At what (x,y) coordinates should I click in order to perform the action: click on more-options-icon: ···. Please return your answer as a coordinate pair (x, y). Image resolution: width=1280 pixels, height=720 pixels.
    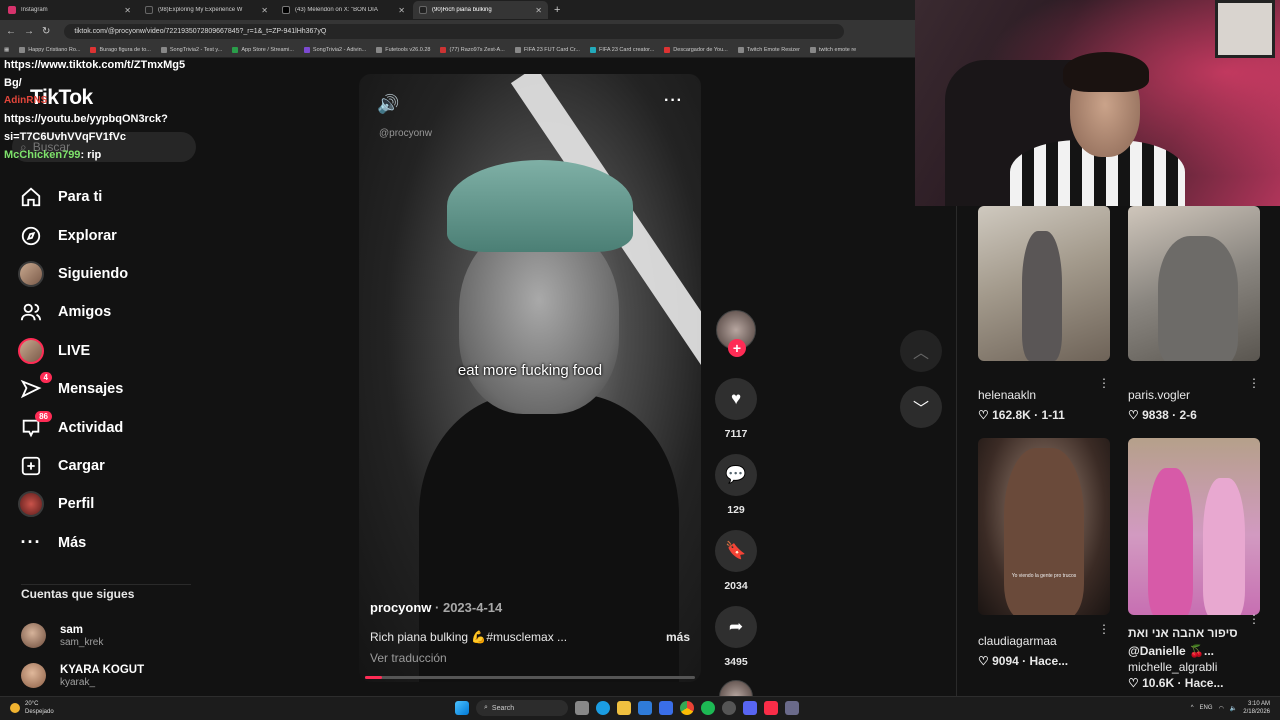
    Looking at the image, I should click on (673, 101).